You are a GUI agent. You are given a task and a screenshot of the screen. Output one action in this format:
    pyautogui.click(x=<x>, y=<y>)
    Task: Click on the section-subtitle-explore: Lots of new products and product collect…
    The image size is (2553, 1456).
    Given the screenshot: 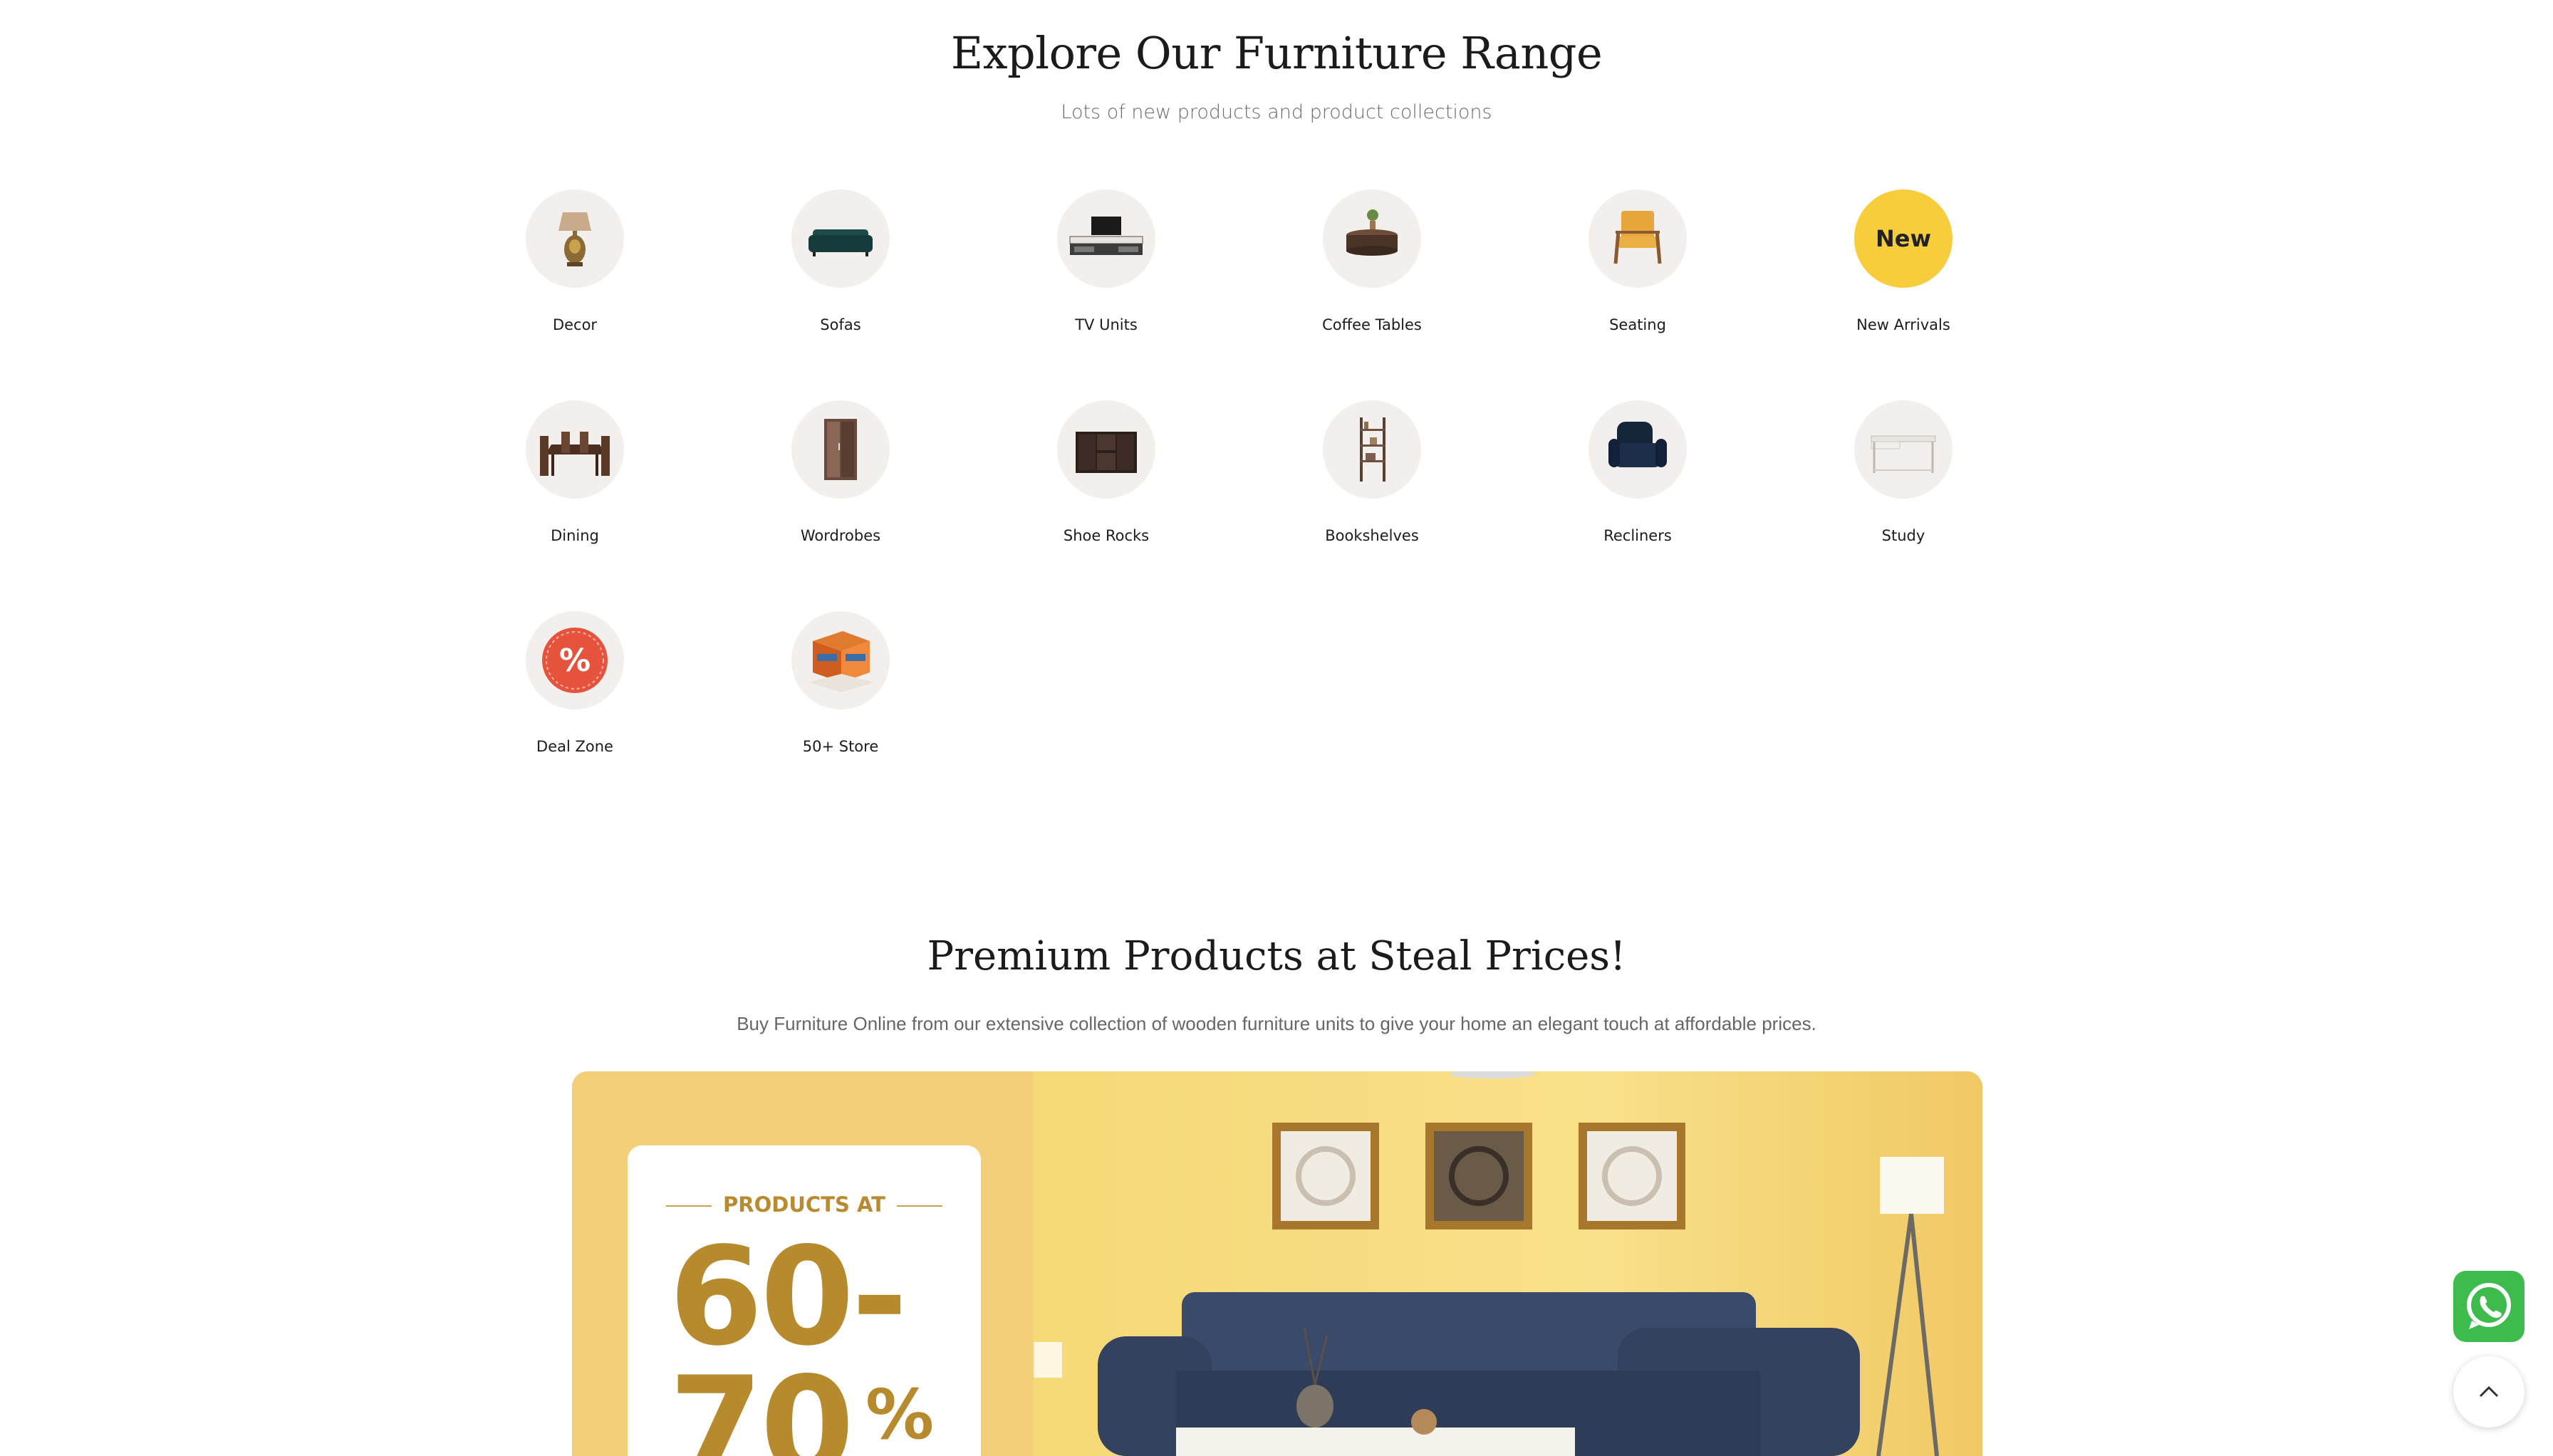 What is the action you would take?
    pyautogui.click(x=1276, y=112)
    